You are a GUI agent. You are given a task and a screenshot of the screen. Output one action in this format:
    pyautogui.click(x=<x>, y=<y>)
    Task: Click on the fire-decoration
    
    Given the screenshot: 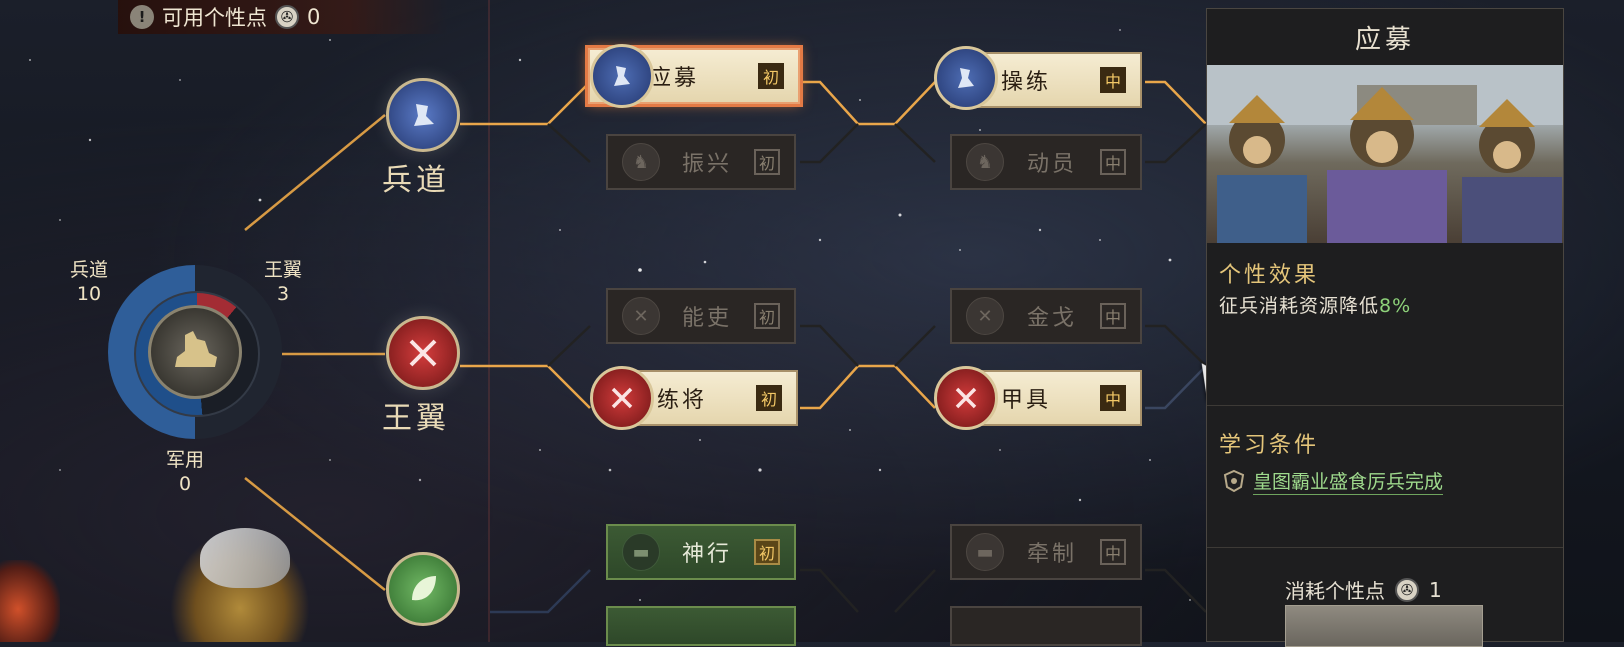 What is the action you would take?
    pyautogui.click(x=30, y=601)
    